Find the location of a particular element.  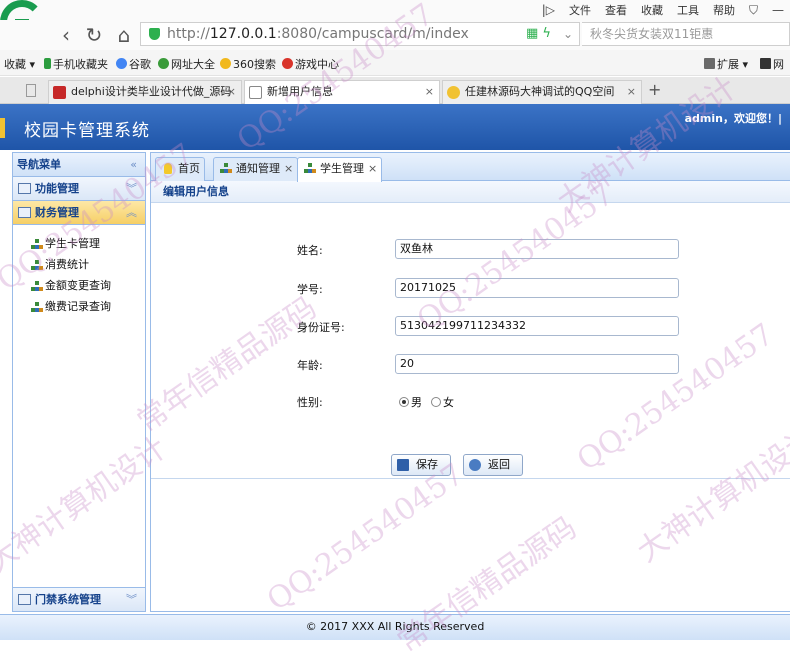

save-button: 保存 is located at coordinates (421, 465).